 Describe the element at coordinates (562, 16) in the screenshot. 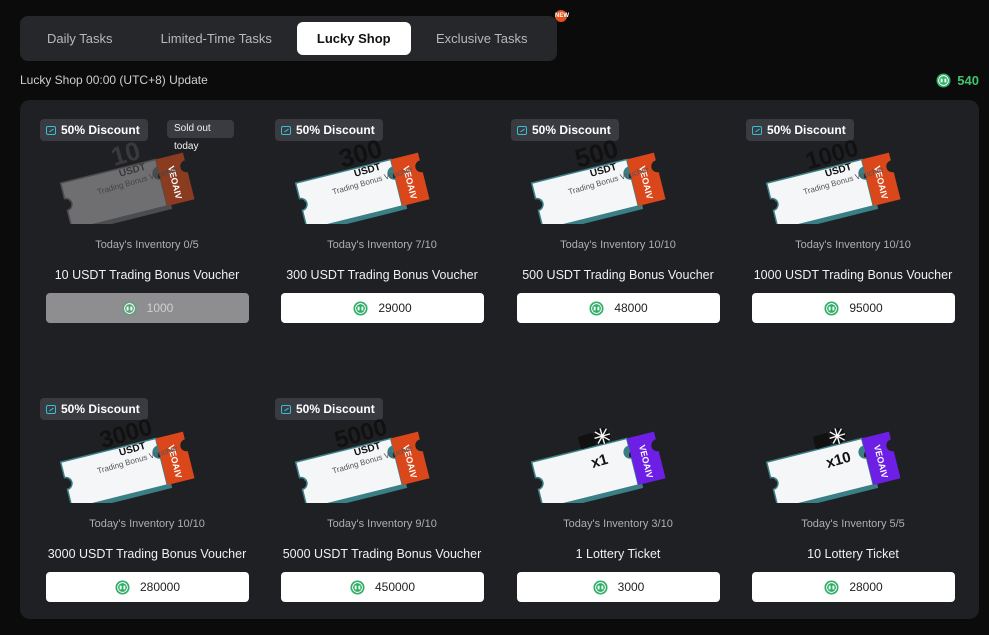

I see `new-badge: NEW` at that location.